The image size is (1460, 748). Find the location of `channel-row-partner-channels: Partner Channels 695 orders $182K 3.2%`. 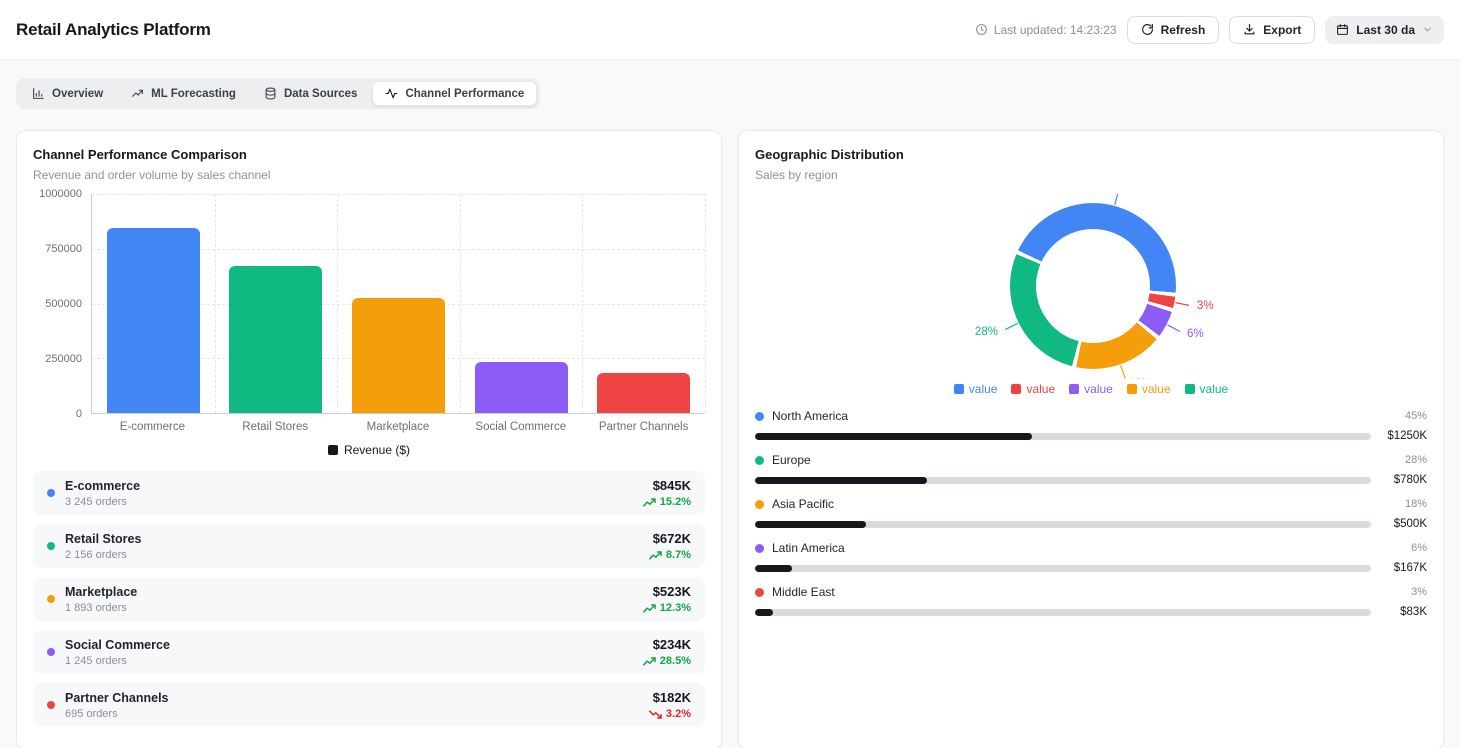

channel-row-partner-channels: Partner Channels 695 orders $182K 3.2% is located at coordinates (369, 705).